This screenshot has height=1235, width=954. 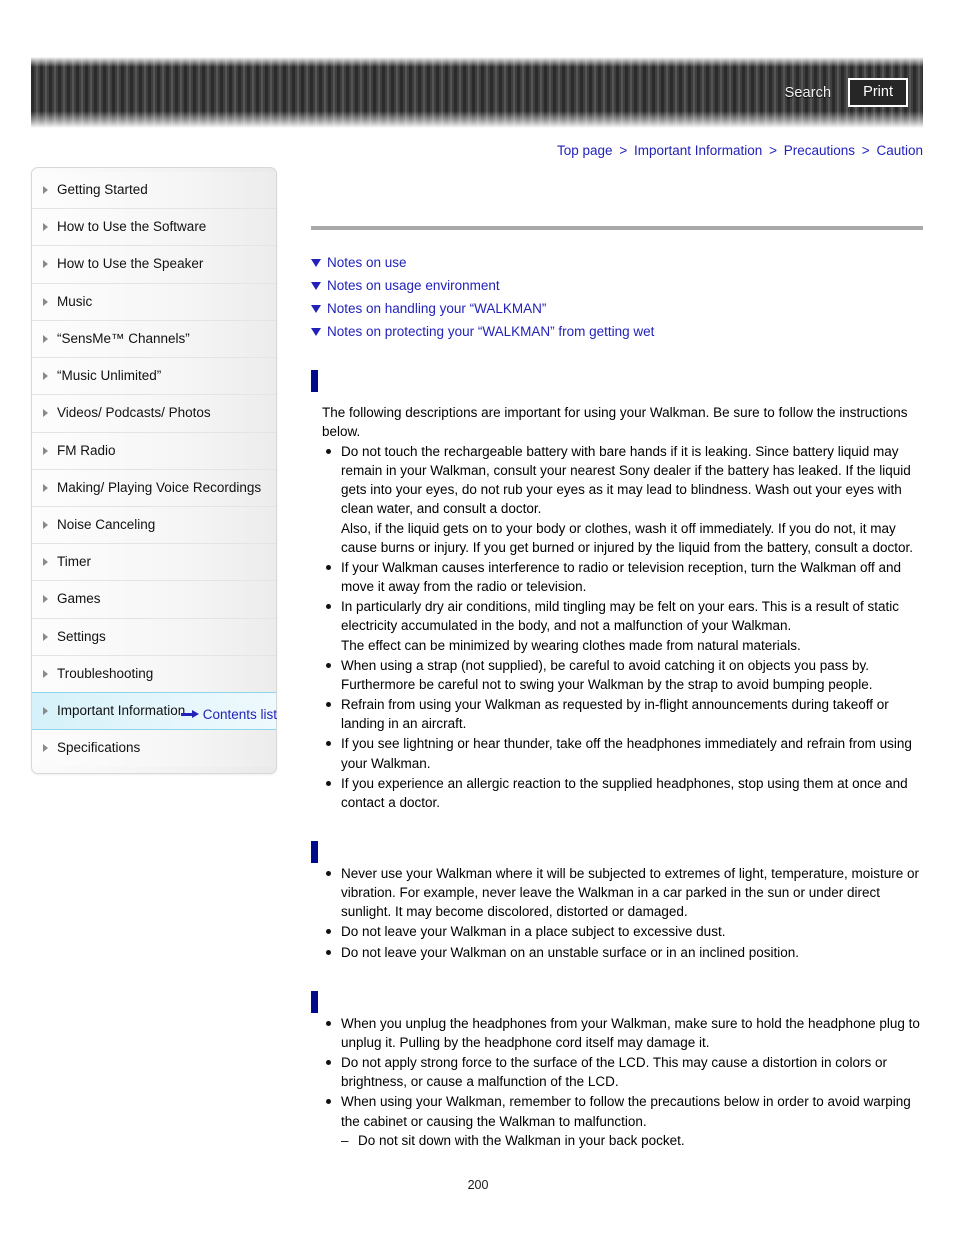 I want to click on sidebar-item-videos-podcasts-photos: Videos/ Podcasts/ Photos, so click(x=154, y=413).